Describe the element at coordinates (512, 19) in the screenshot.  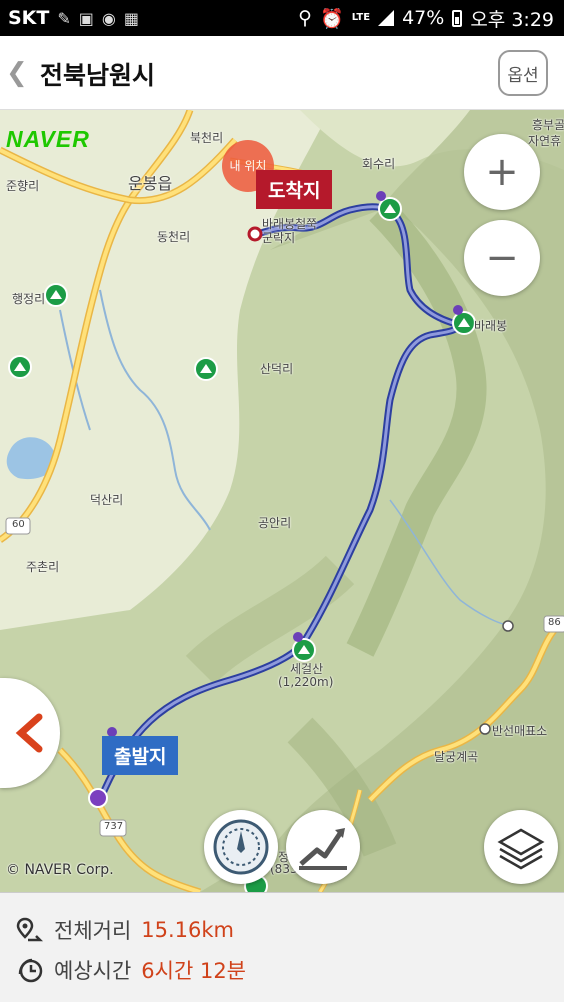
I see `clock: 오후 3:29` at that location.